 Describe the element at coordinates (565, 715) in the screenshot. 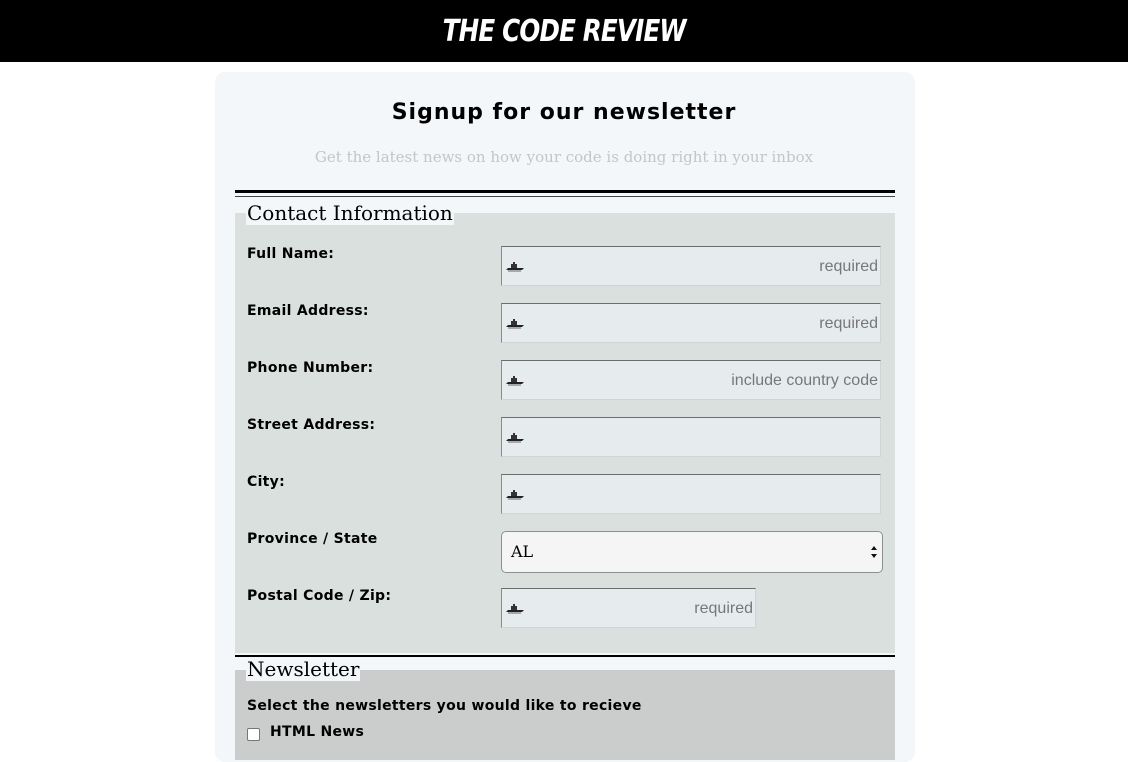

I see `newsletter-fieldset` at that location.